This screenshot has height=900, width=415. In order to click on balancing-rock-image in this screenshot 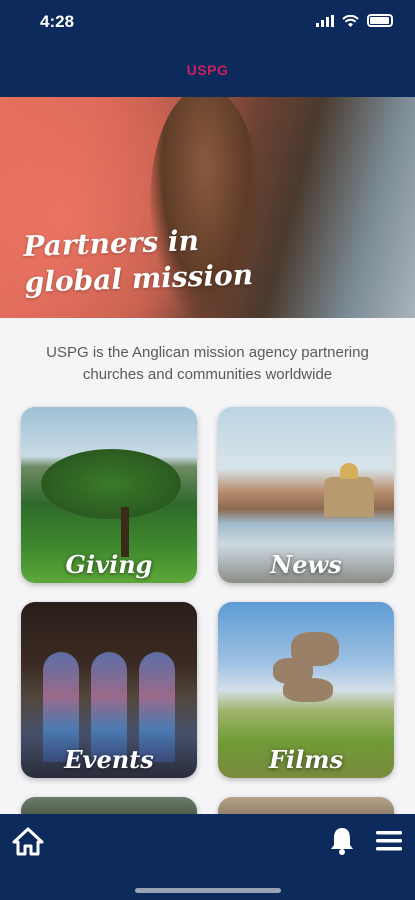, I will do `click(308, 667)`.